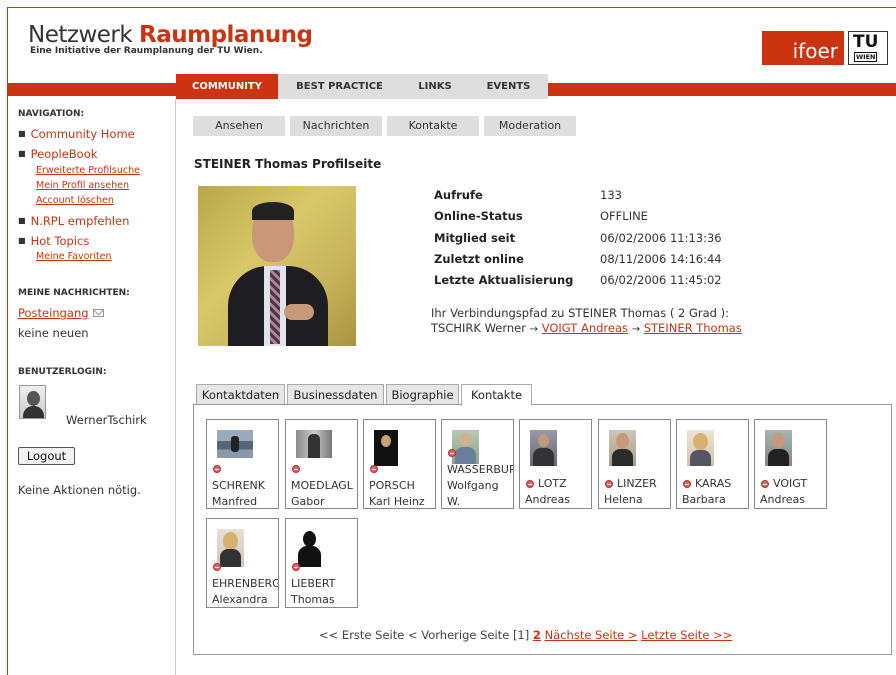  What do you see at coordinates (321, 464) in the screenshot?
I see `contact-card: MOEDLAGL Gabor` at bounding box center [321, 464].